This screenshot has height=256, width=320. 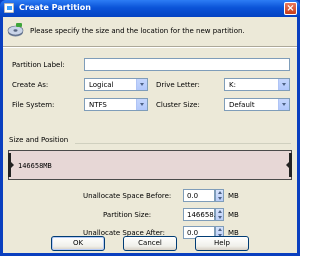 I want to click on cluster-size-value: Default, so click(x=242, y=105).